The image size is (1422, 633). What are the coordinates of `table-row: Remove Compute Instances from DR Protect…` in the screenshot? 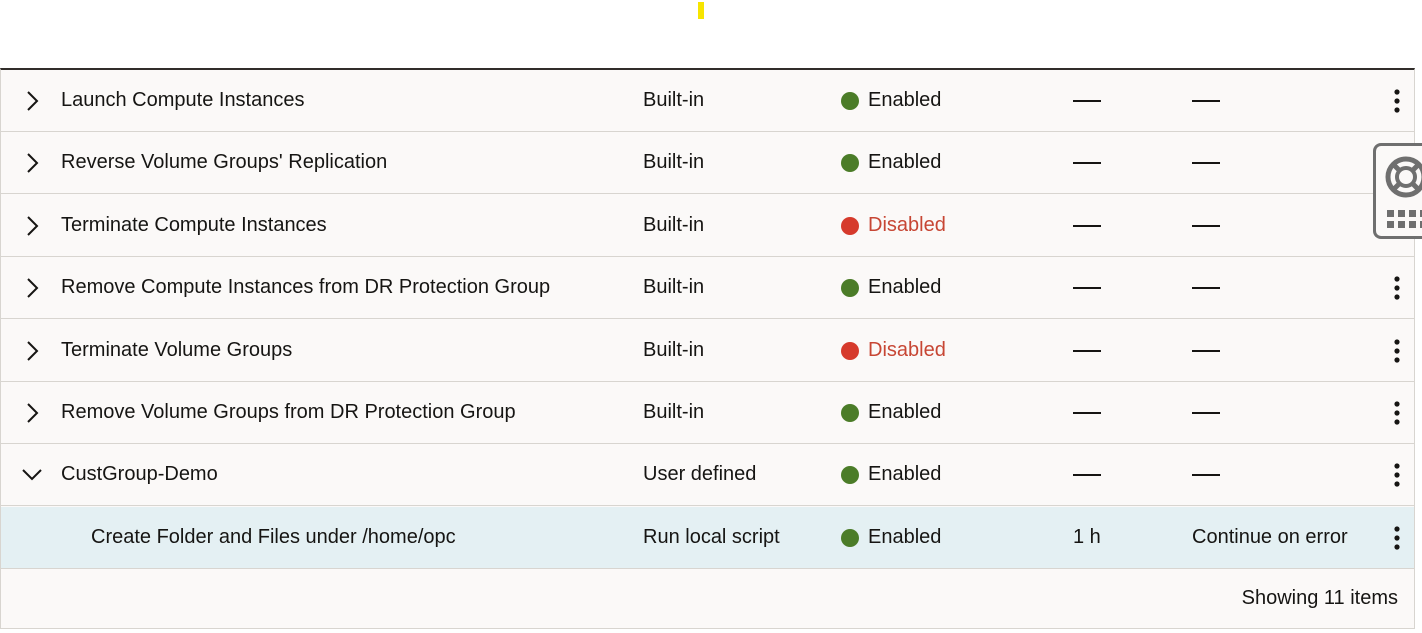 It's located at (707, 288).